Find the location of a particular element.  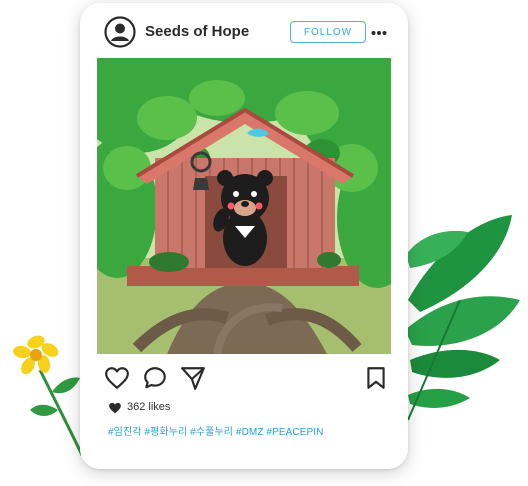

heart-filled-icon is located at coordinates (115, 407).